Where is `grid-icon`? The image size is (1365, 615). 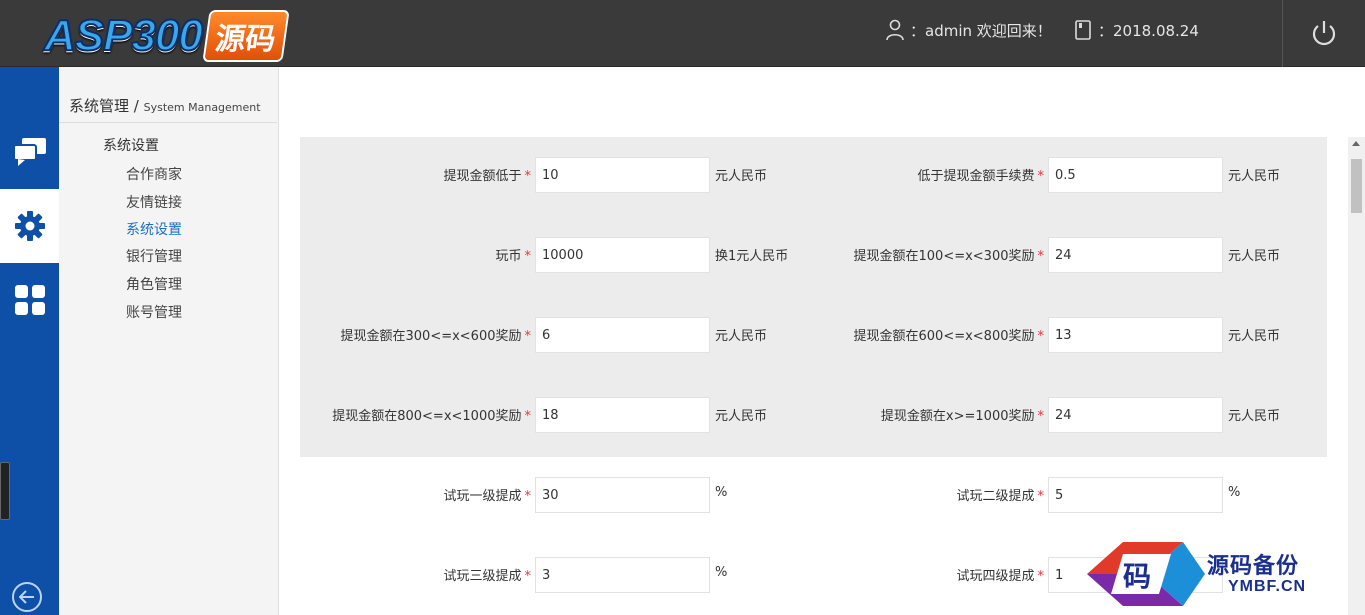
grid-icon is located at coordinates (29, 300).